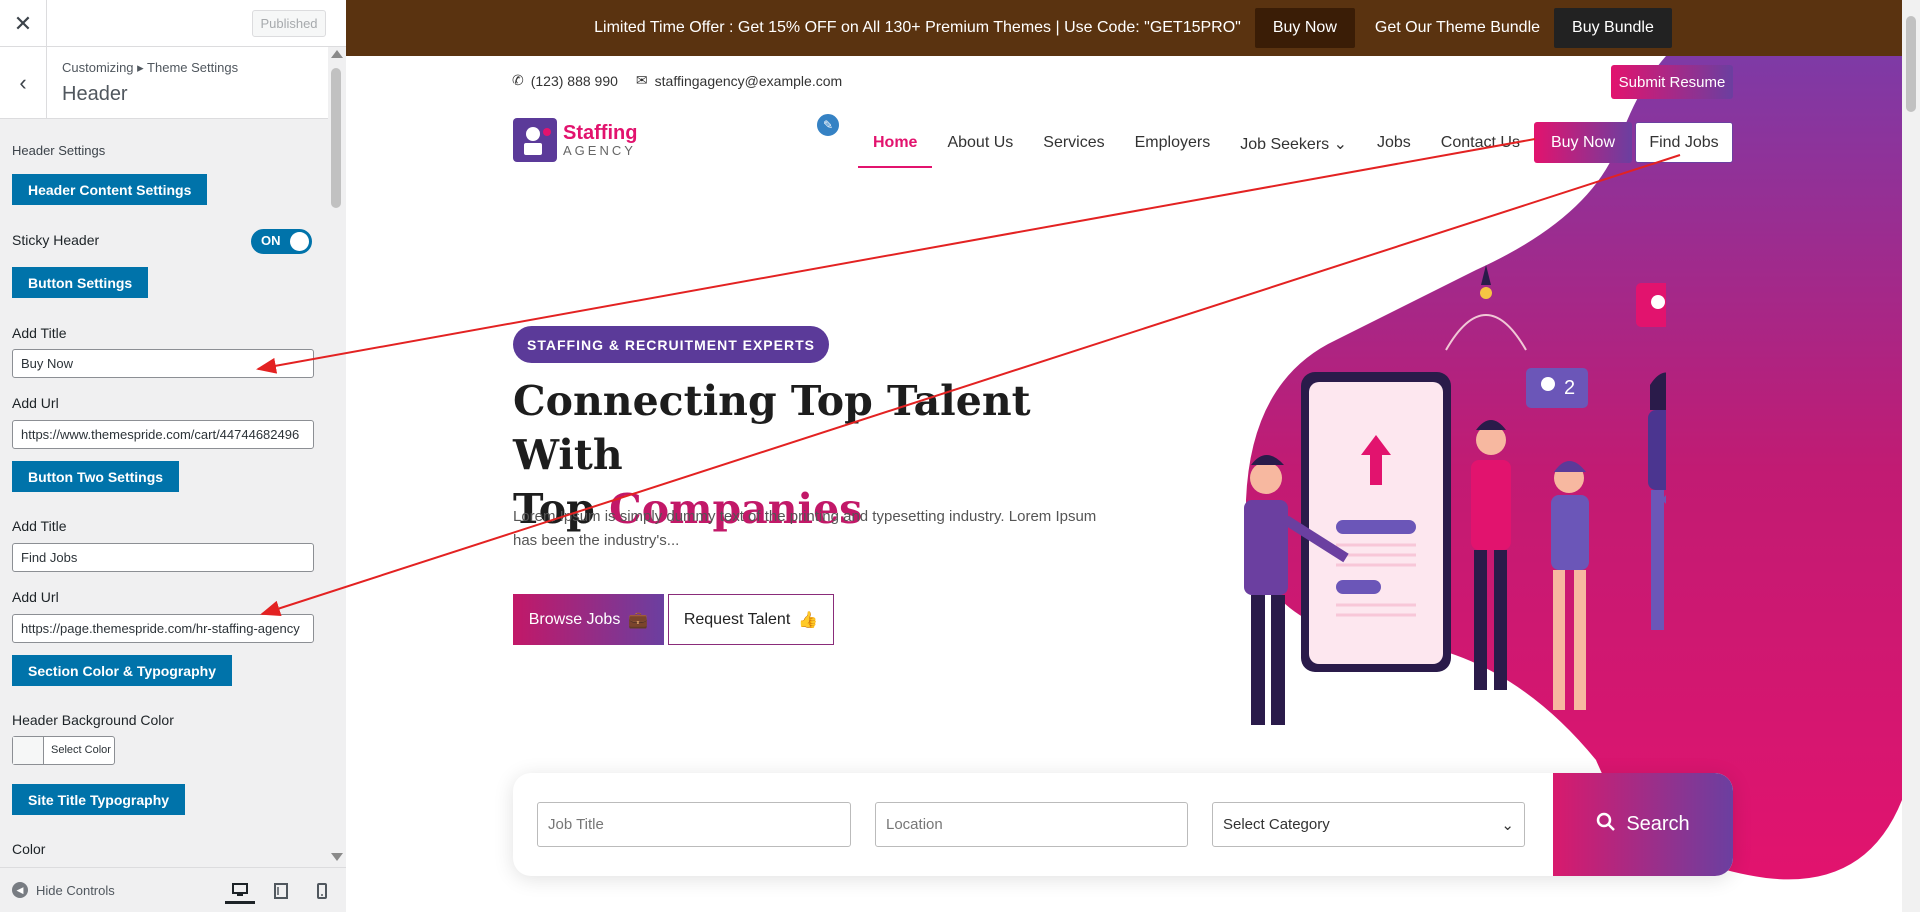 This screenshot has height=912, width=1920. Describe the element at coordinates (1368, 824) in the screenshot. I see `category-select: Select Category ⌄` at that location.